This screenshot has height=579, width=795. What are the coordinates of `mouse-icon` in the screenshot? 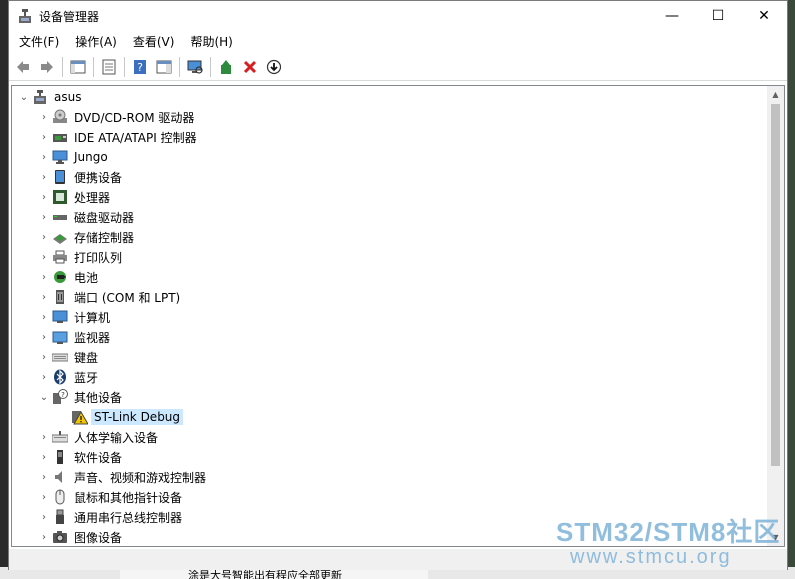 It's located at (60, 497).